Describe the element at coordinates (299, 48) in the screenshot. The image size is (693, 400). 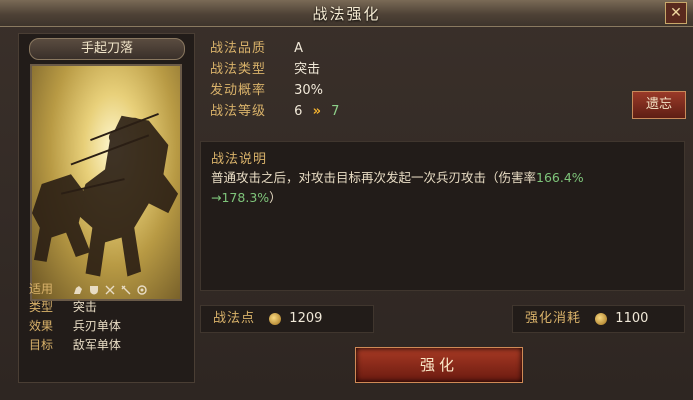
I see `quality-value: A` at that location.